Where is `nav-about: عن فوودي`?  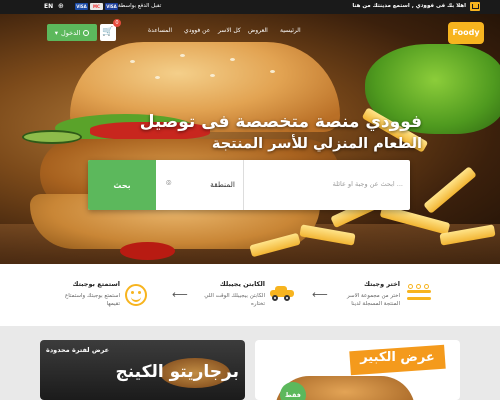 nav-about: عن فوودي is located at coordinates (197, 30).